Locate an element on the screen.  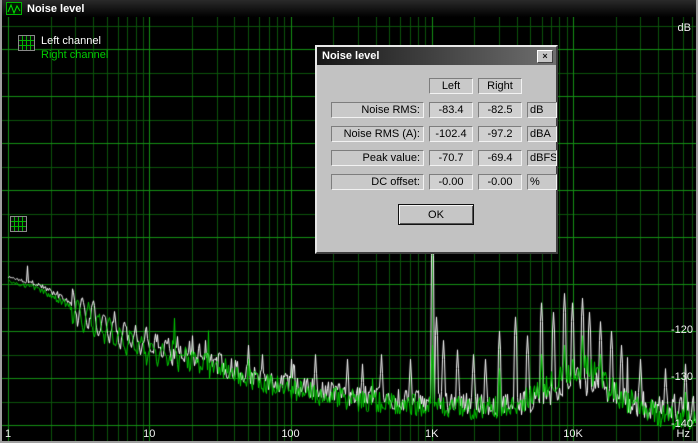
row-label: Noise RMS (A): is located at coordinates (377, 134).